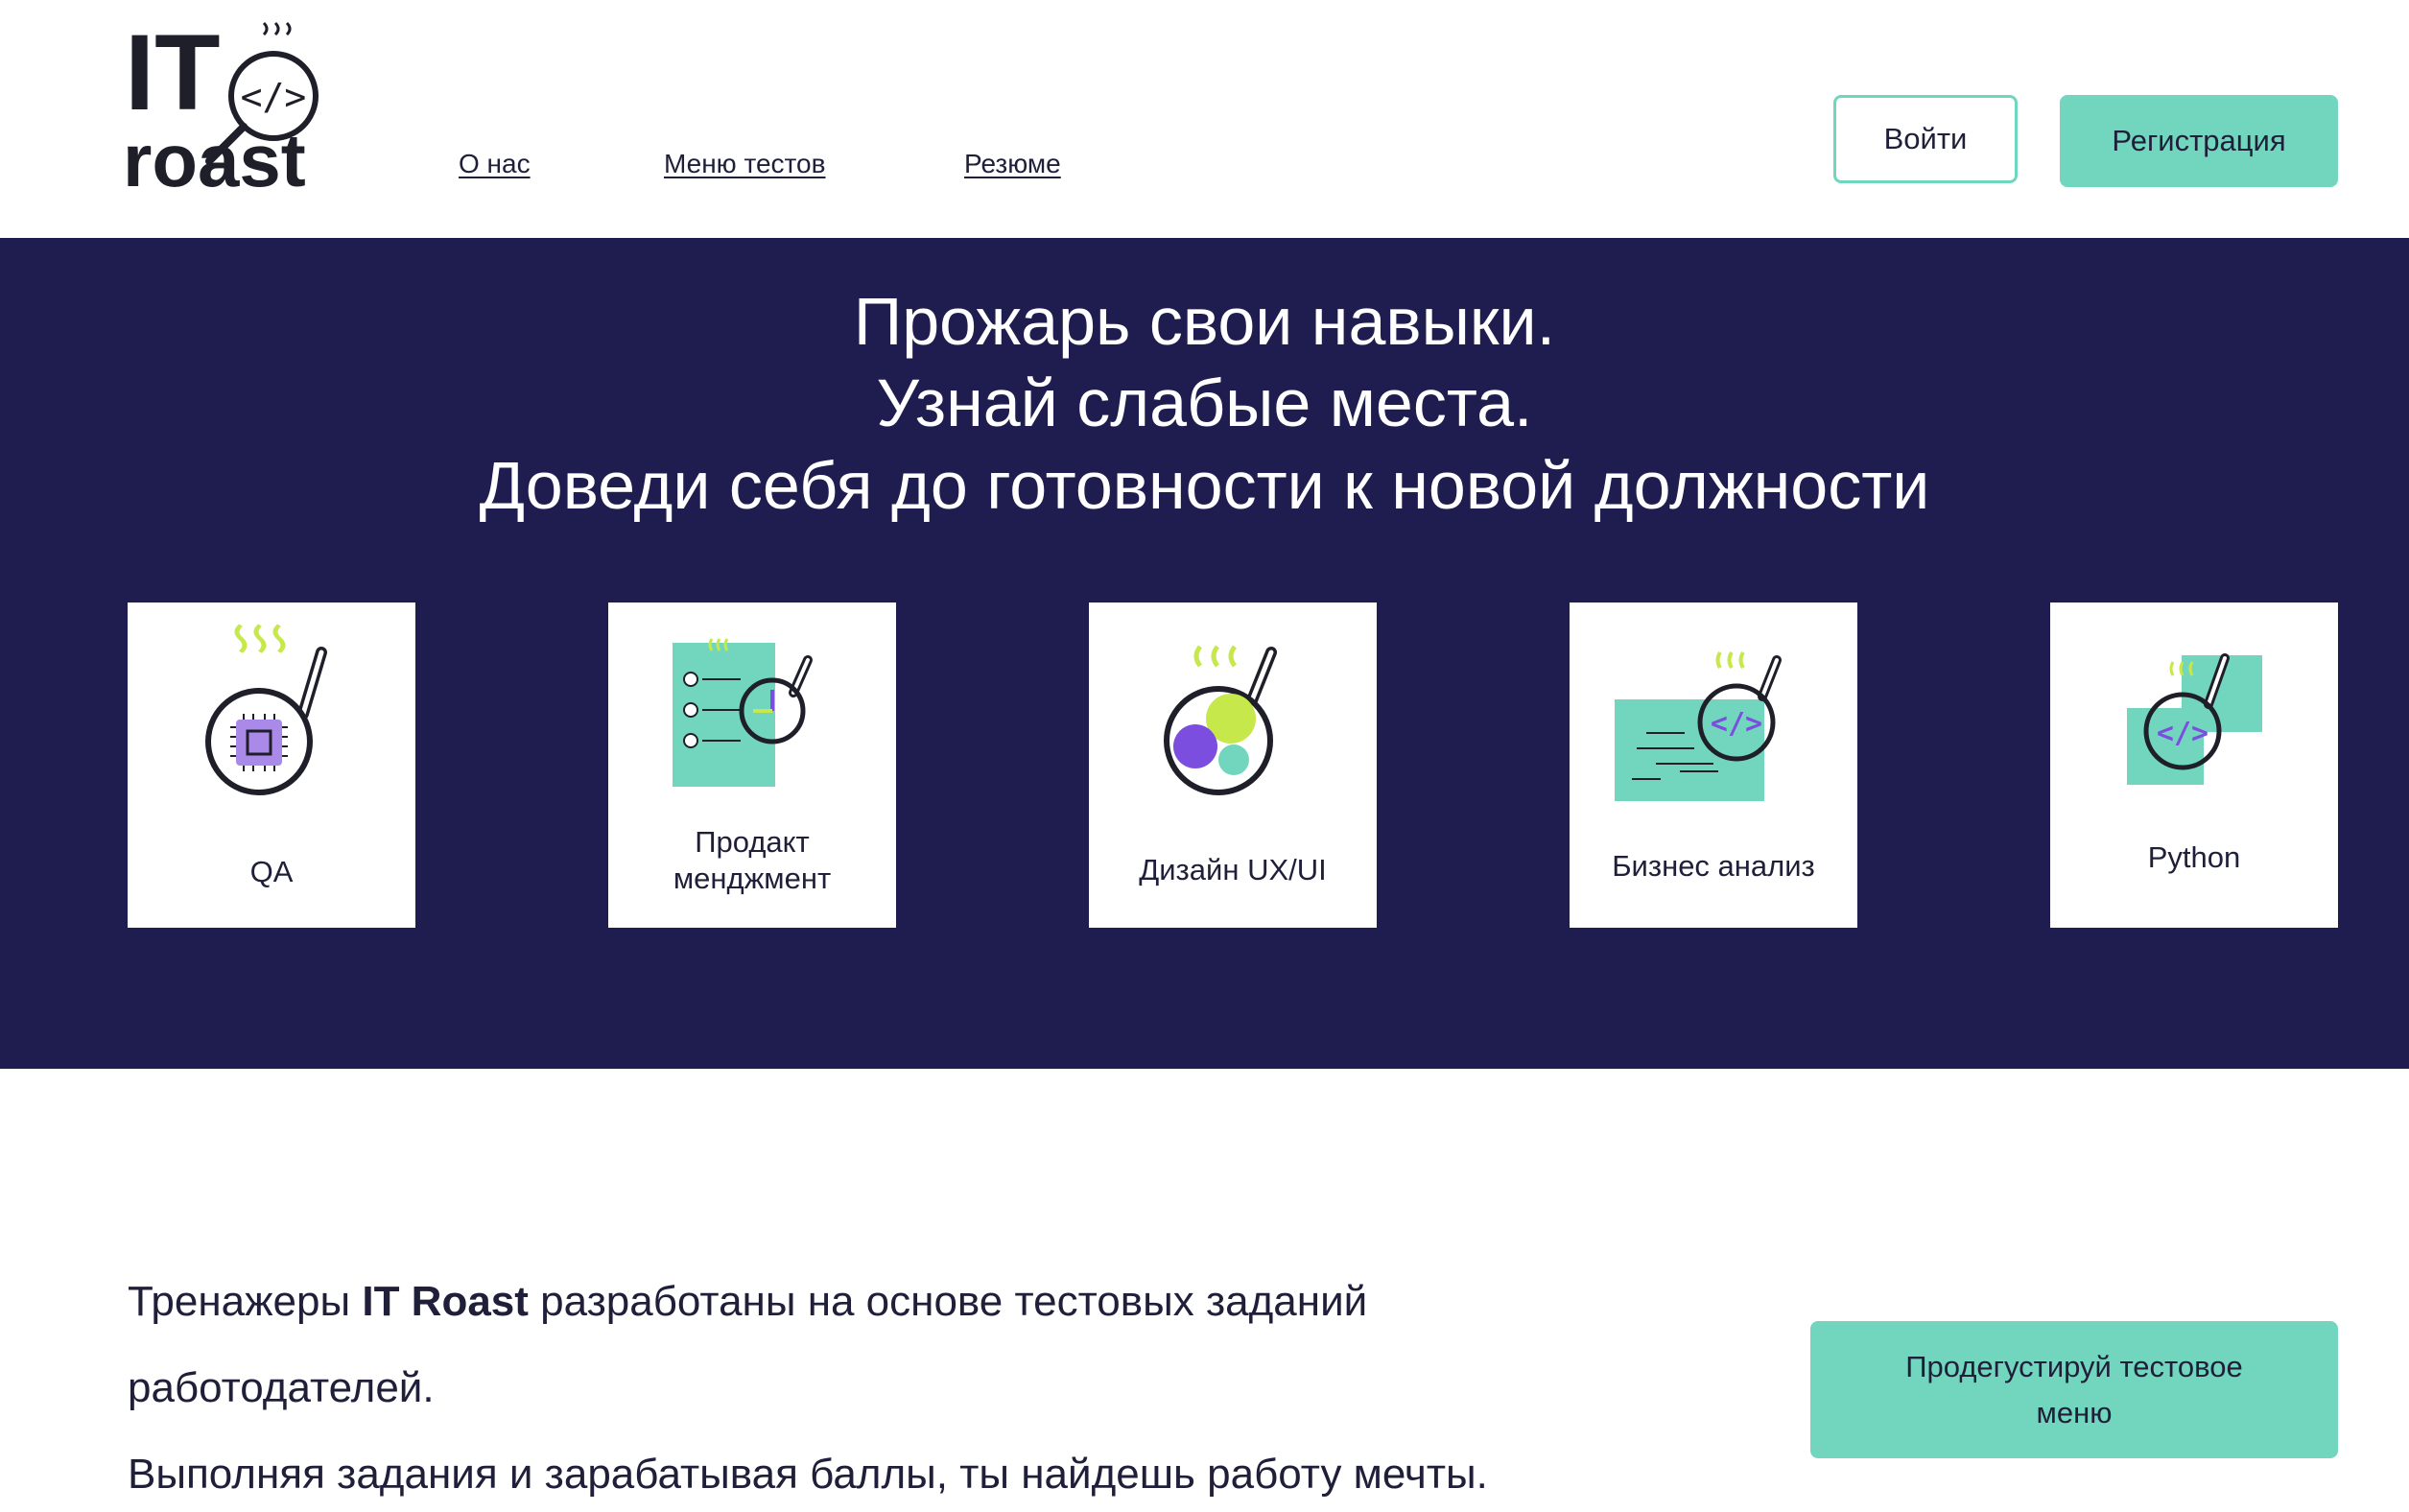  I want to click on tasting-menu-button: Продегустируй тестовое меню, so click(2074, 1389).